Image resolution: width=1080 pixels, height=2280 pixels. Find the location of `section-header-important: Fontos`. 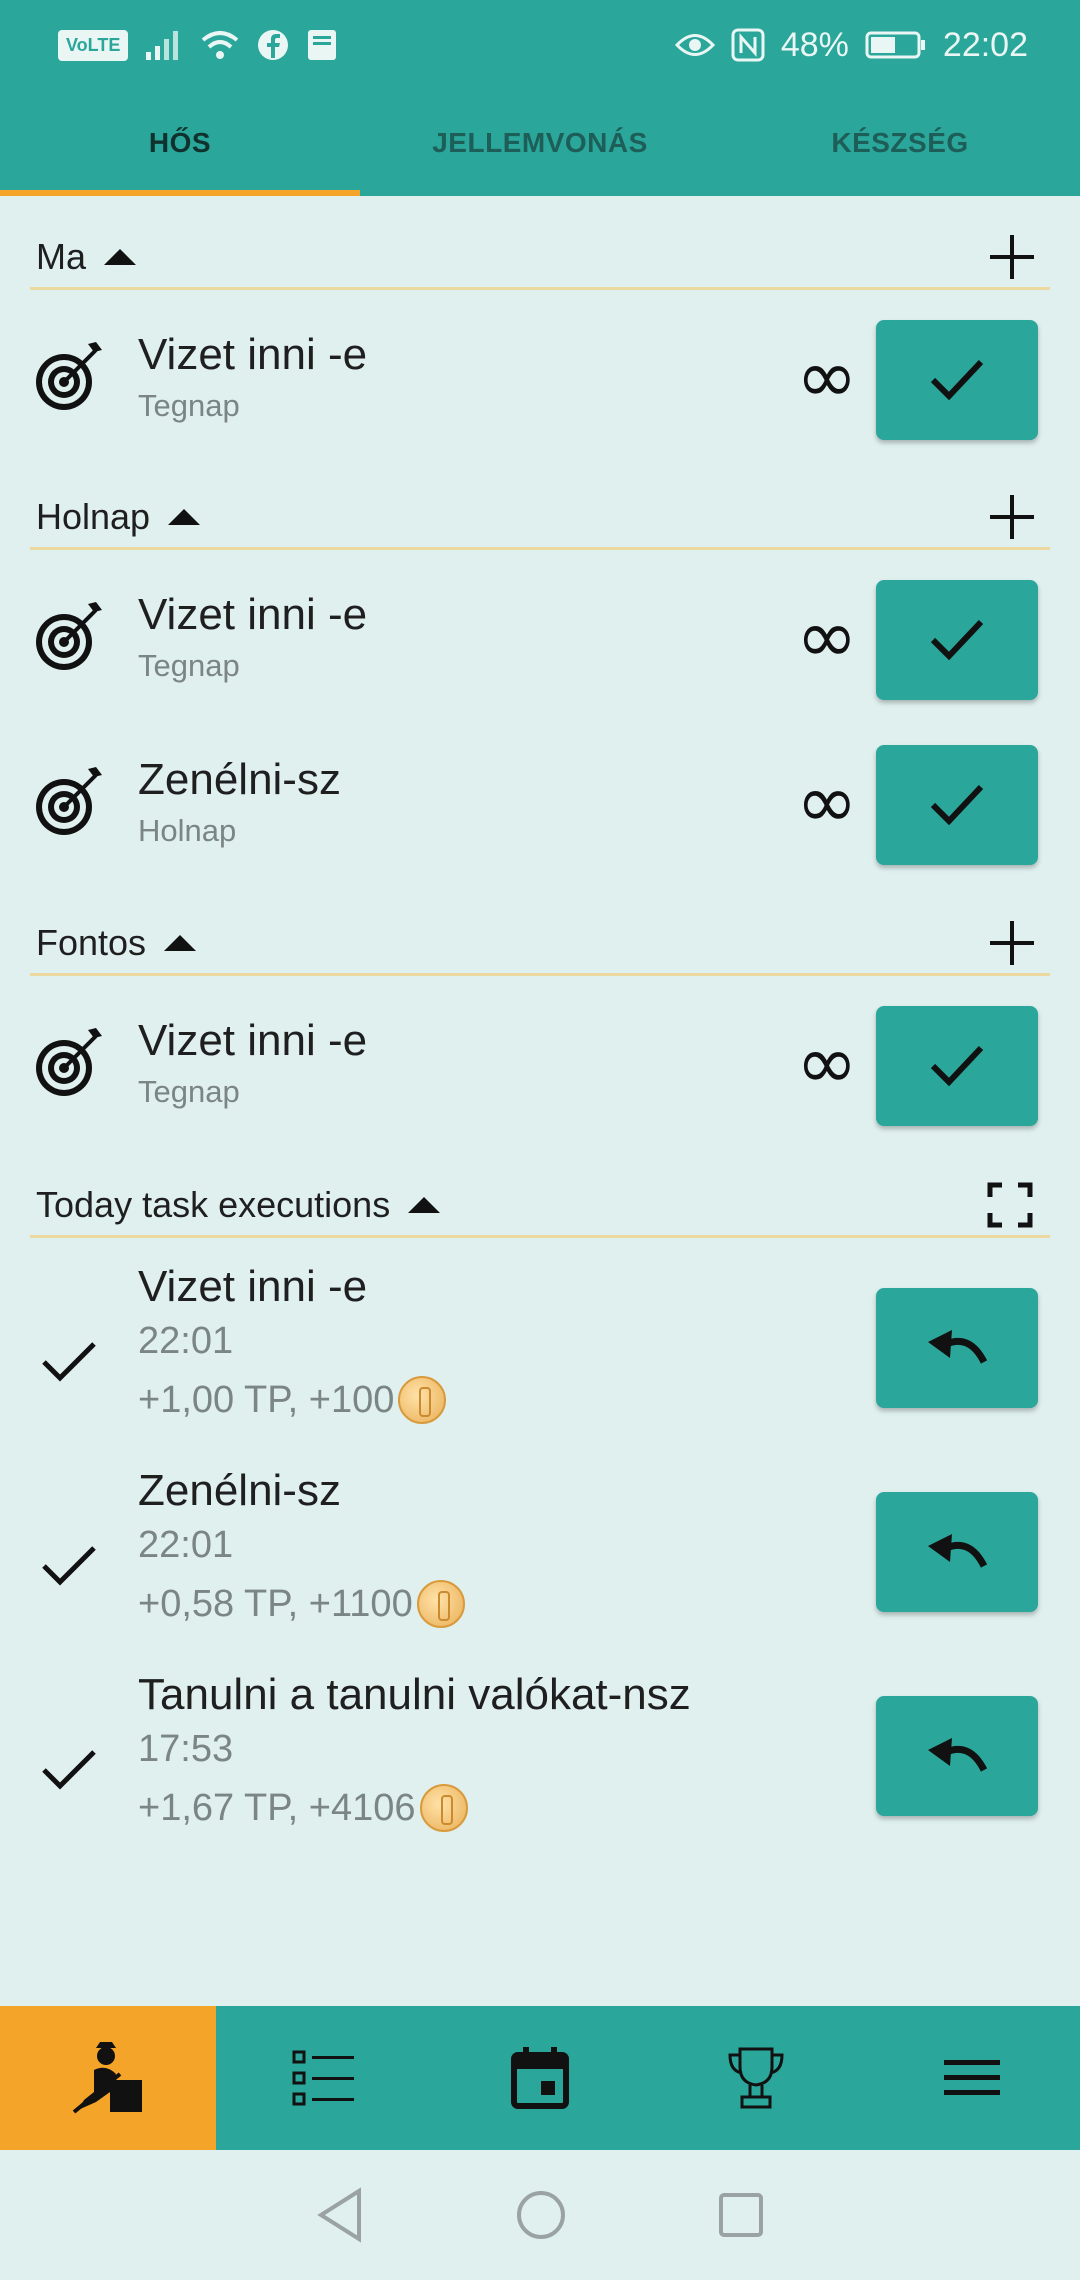

section-header-important: Fontos is located at coordinates (540, 944).